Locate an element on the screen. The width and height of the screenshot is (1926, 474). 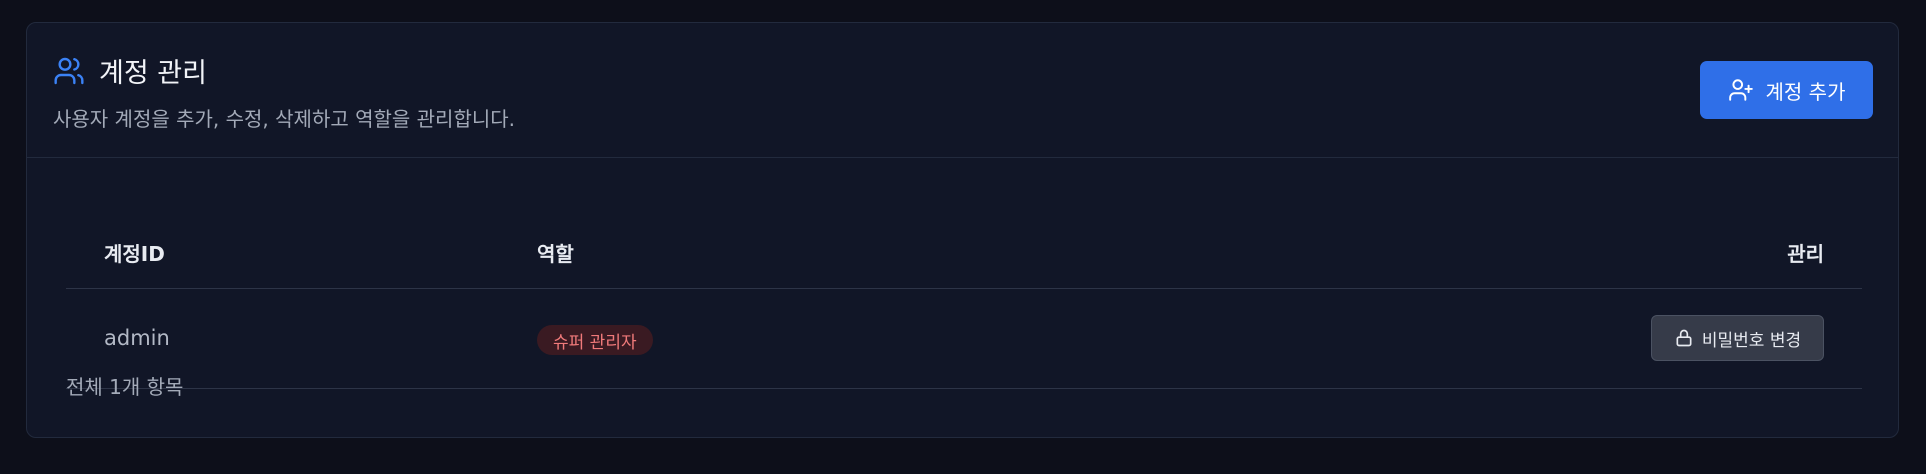
role-badge: 슈퍼 관리자 is located at coordinates (595, 340).